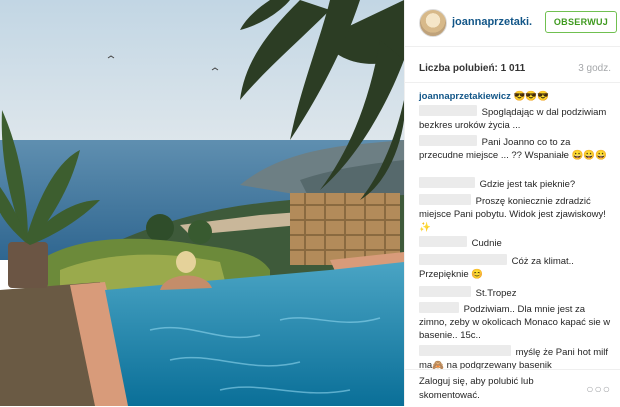 Image resolution: width=620 pixels, height=407 pixels. I want to click on caption-text: 😎😎😎, so click(531, 96).